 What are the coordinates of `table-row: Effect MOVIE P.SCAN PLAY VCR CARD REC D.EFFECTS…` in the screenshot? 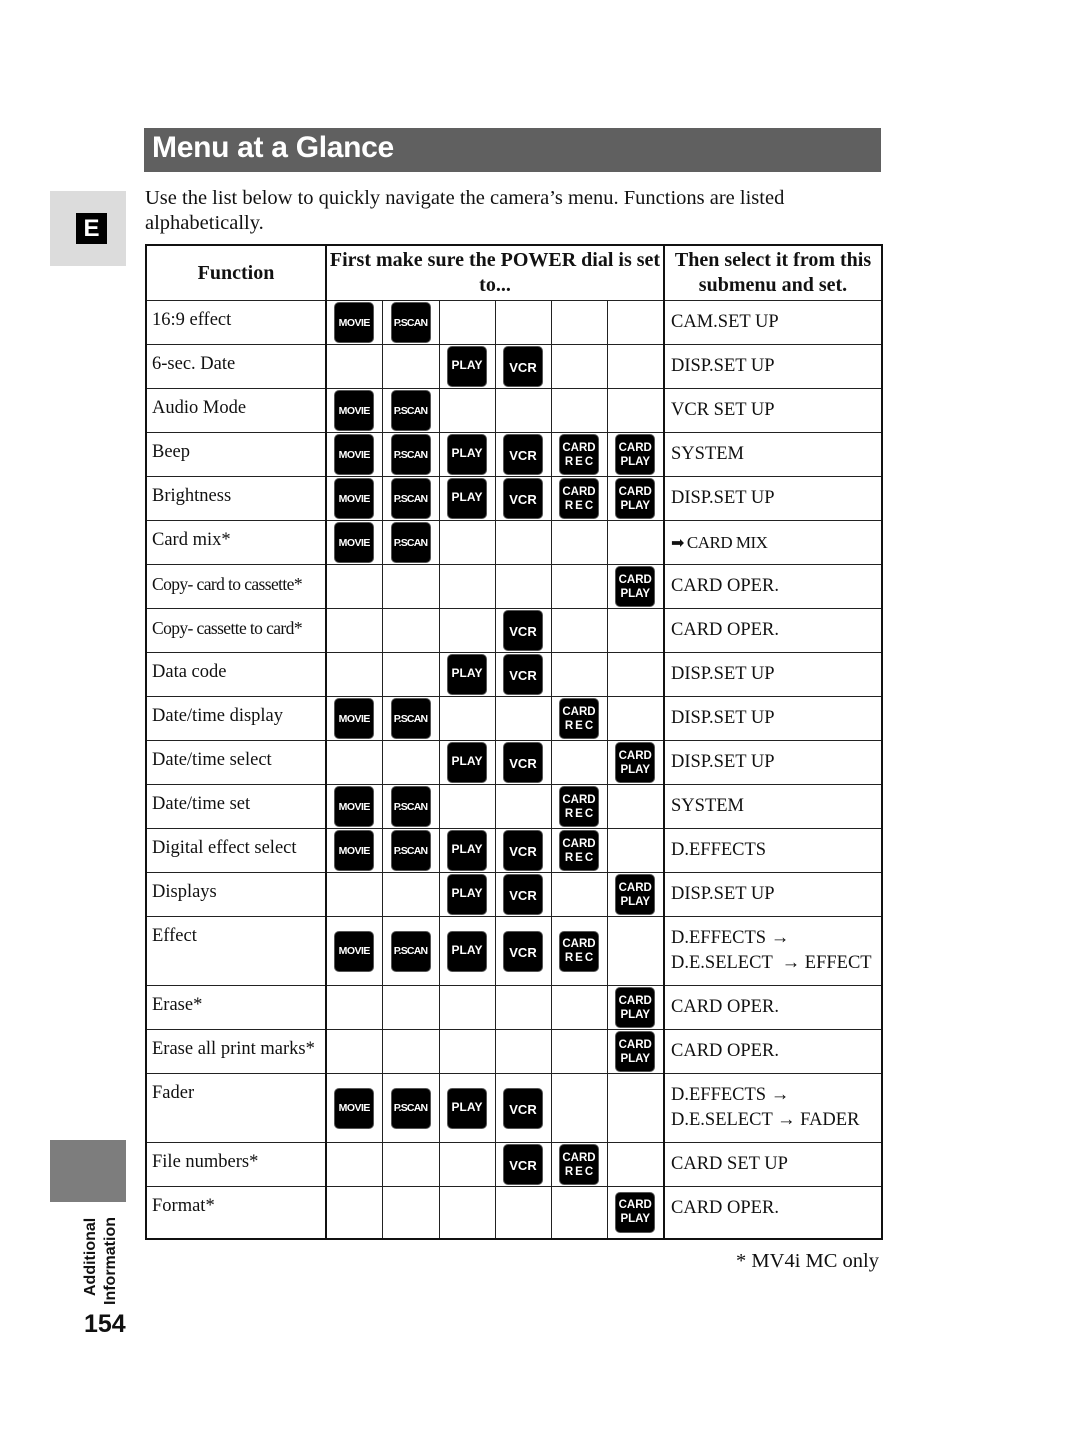 It's located at (514, 951).